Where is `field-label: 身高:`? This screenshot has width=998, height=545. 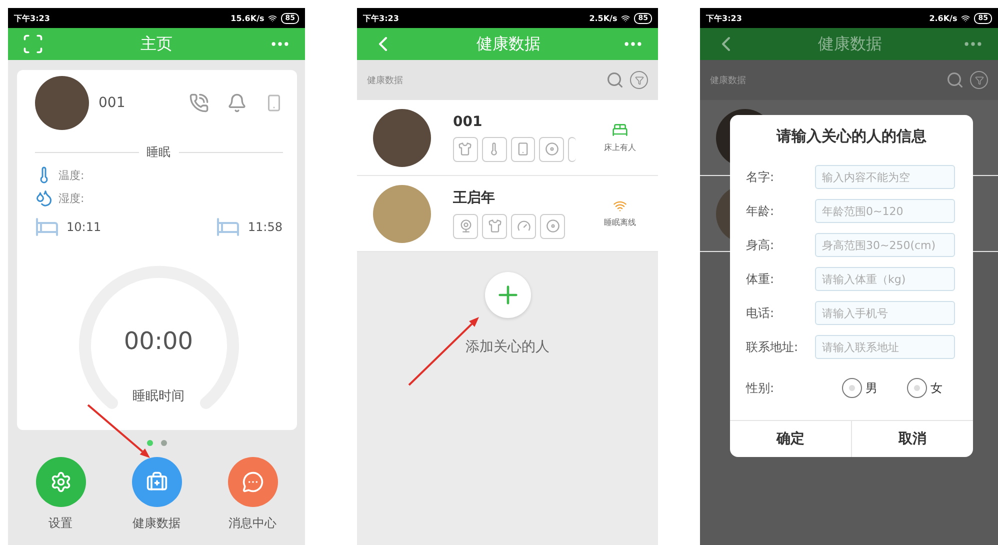 field-label: 身高: is located at coordinates (761, 245).